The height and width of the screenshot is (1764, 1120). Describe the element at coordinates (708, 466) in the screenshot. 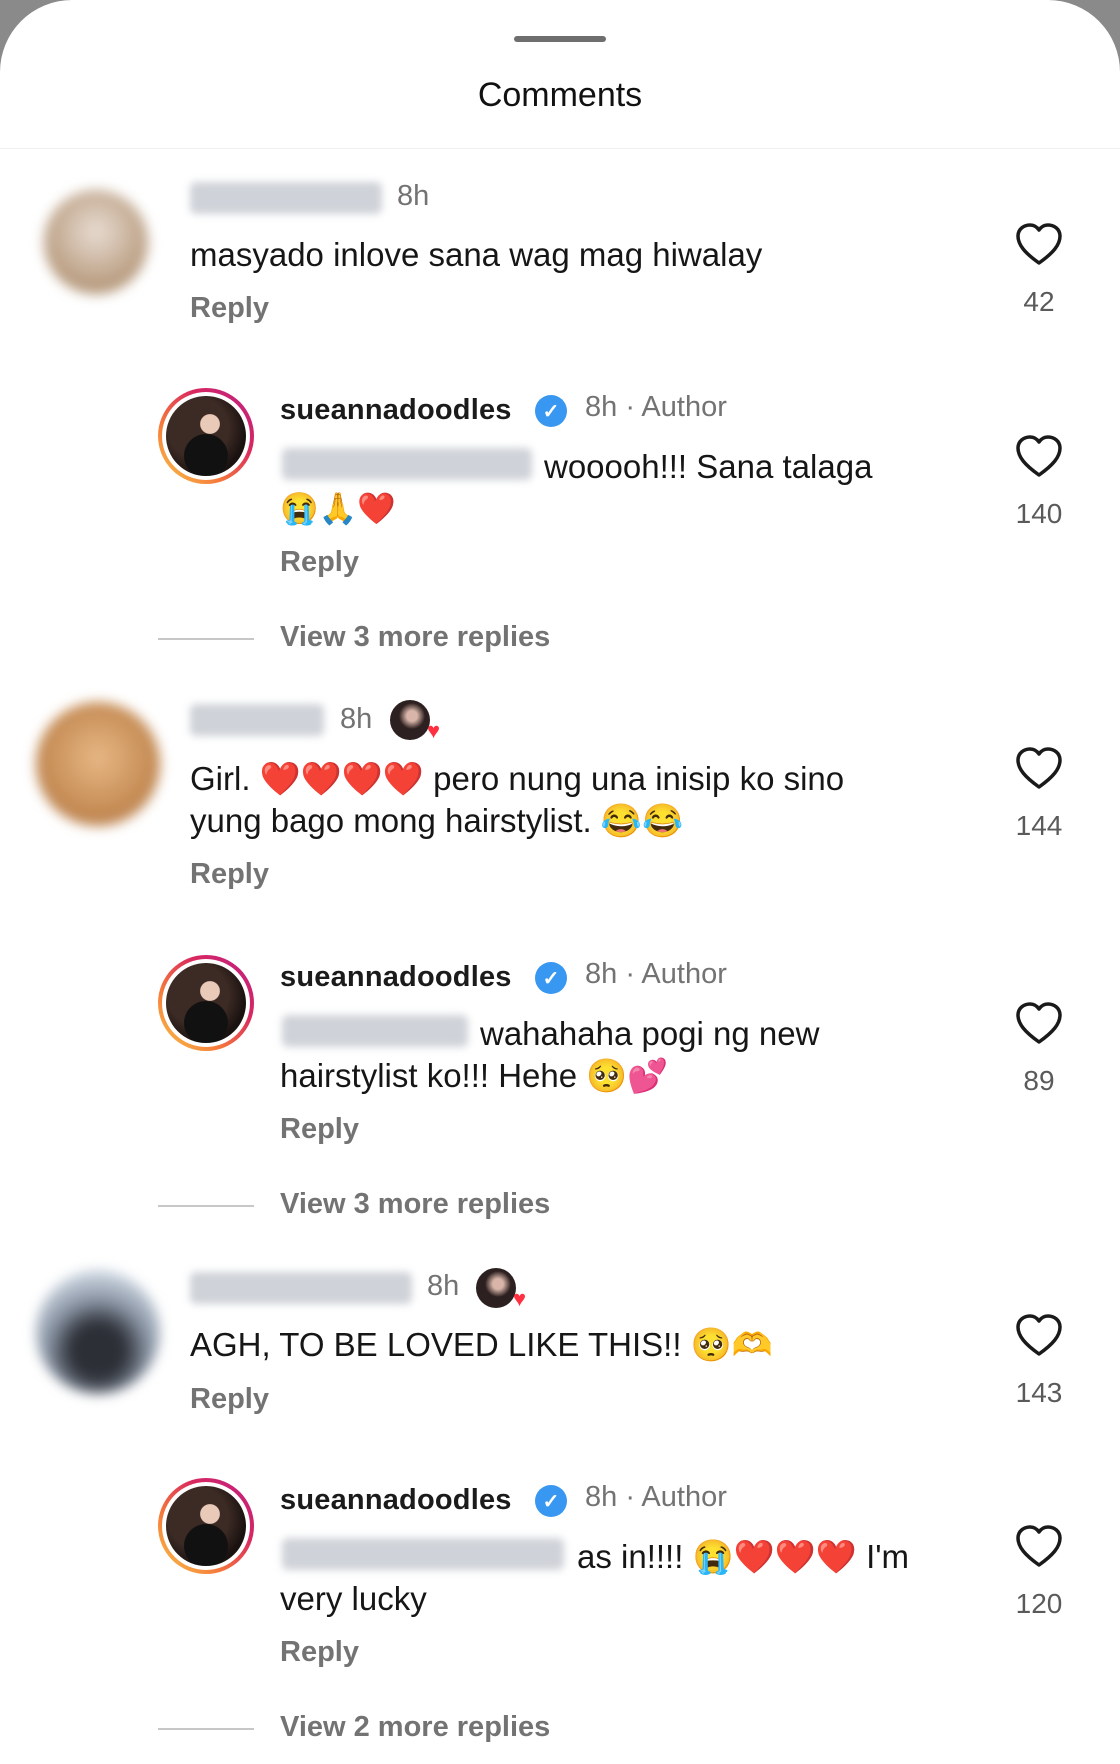

I see `comment-text: wooooh!!! Sana talaga` at that location.